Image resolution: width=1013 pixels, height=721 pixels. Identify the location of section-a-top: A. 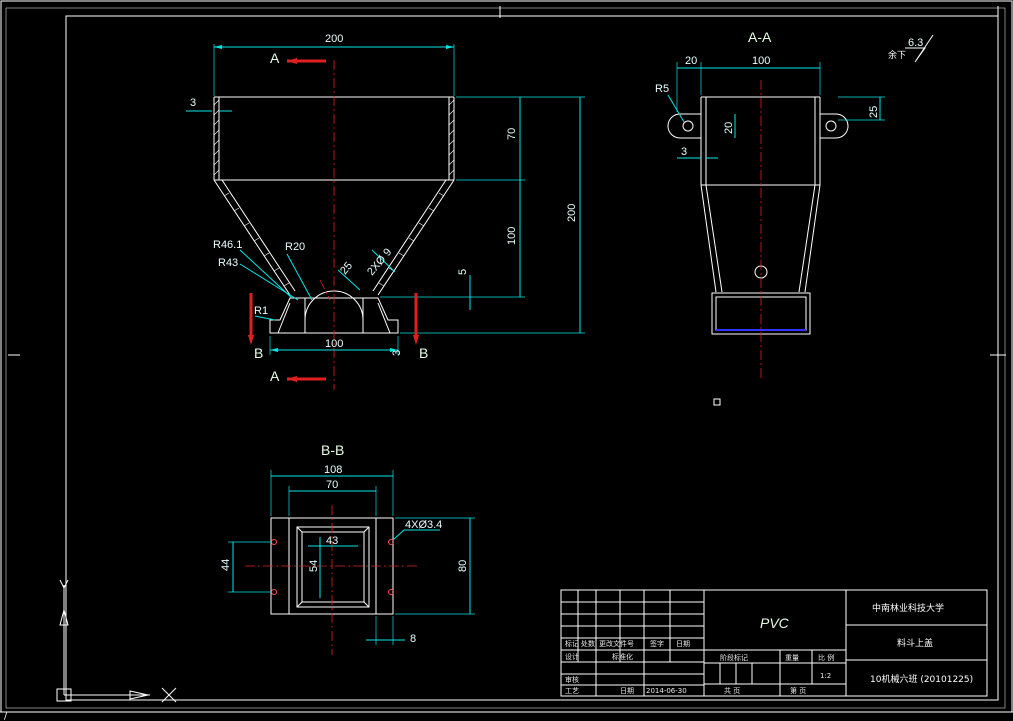
(275, 58).